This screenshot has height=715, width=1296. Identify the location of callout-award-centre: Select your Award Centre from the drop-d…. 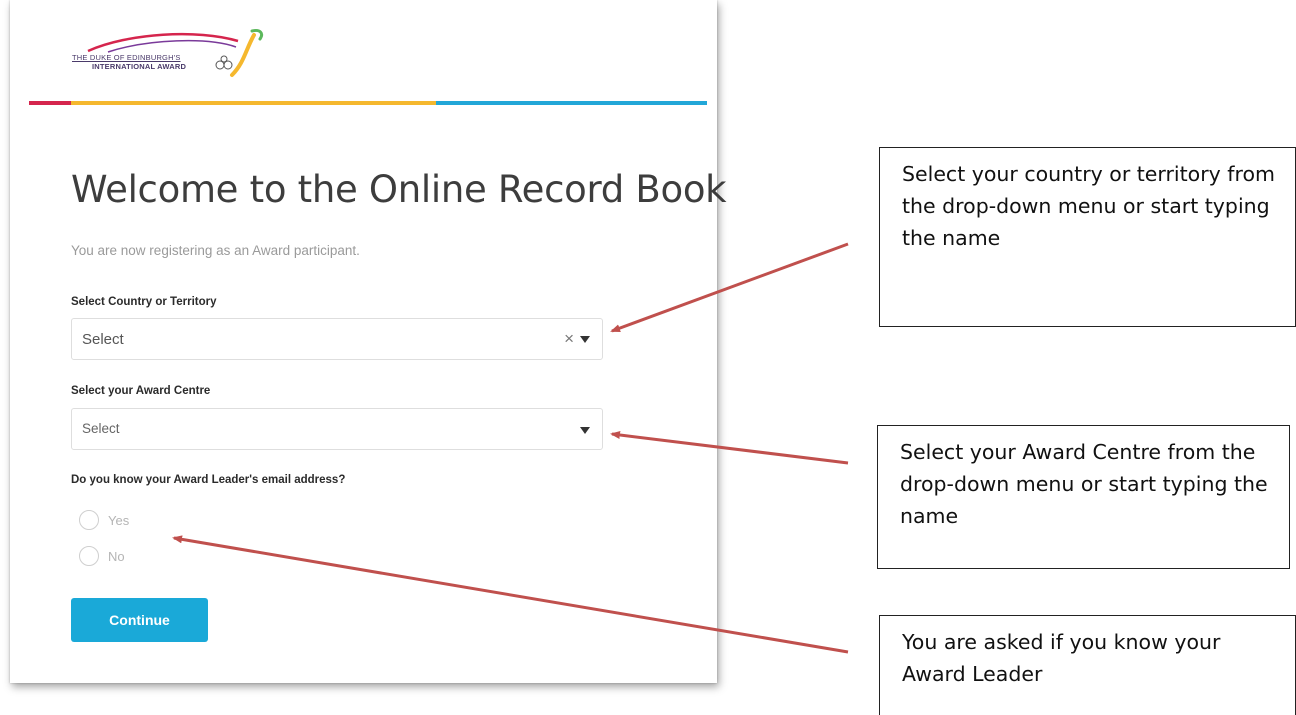
(1083, 497).